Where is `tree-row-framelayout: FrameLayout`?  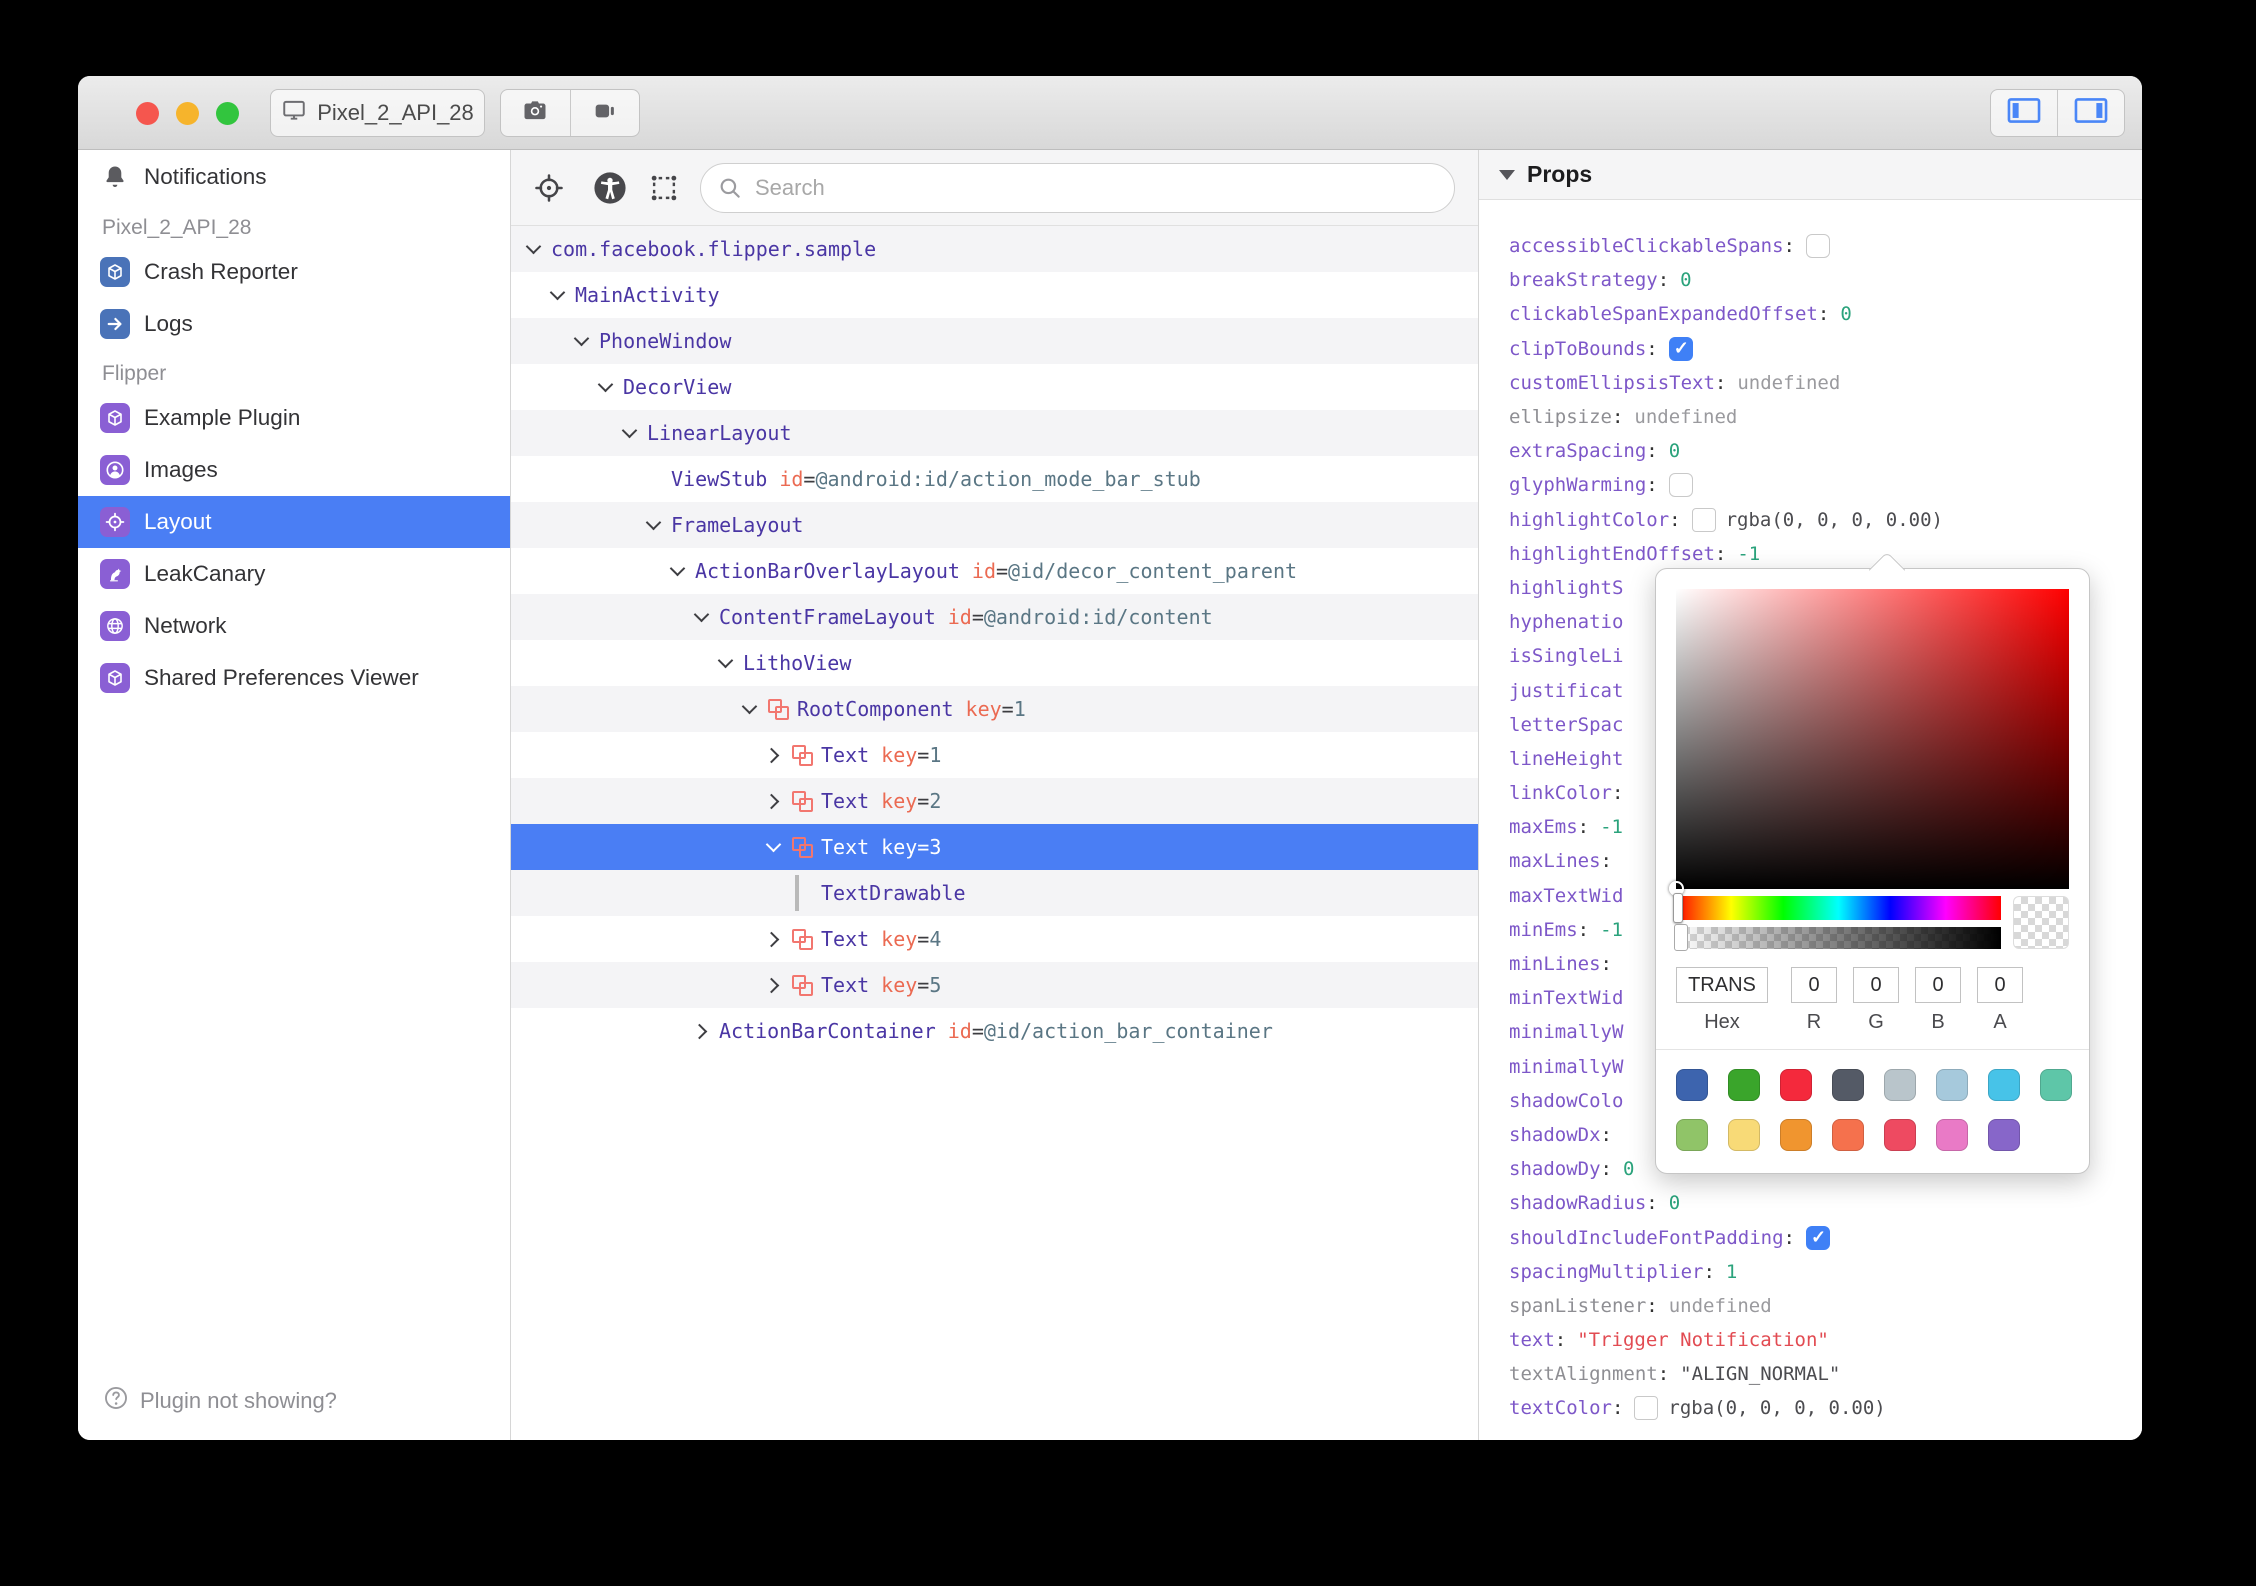
tree-row-framelayout: FrameLayout is located at coordinates (994, 525).